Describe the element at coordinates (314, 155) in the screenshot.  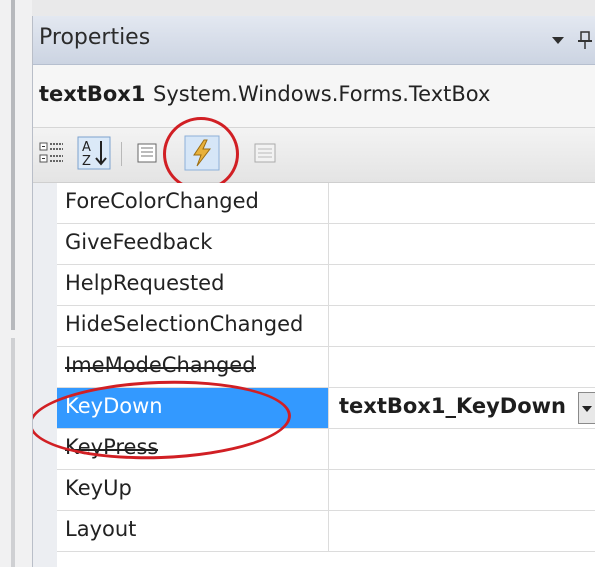
I see `properties-toolbar: A Z` at that location.